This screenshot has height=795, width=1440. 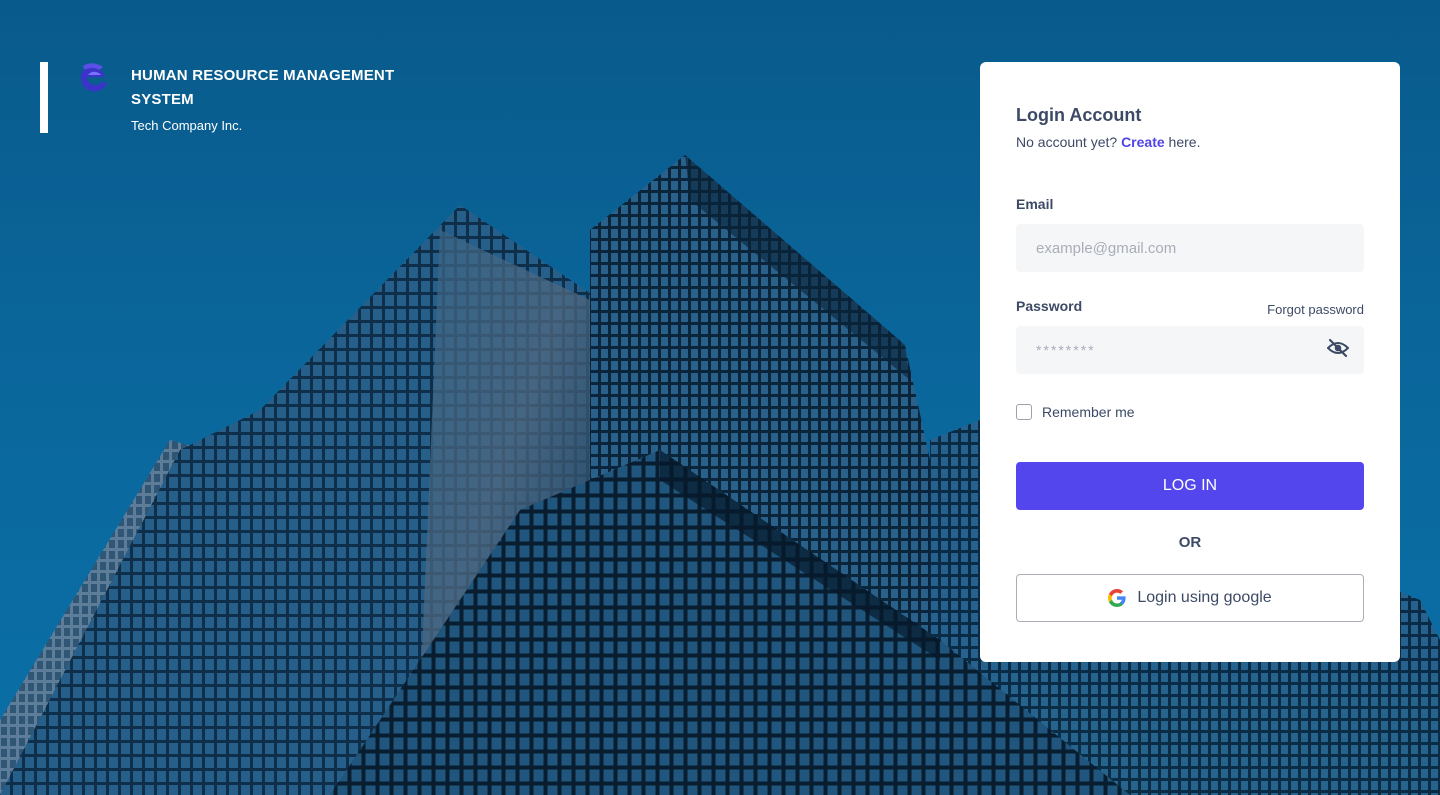 What do you see at coordinates (1117, 598) in the screenshot?
I see `google-icon` at bounding box center [1117, 598].